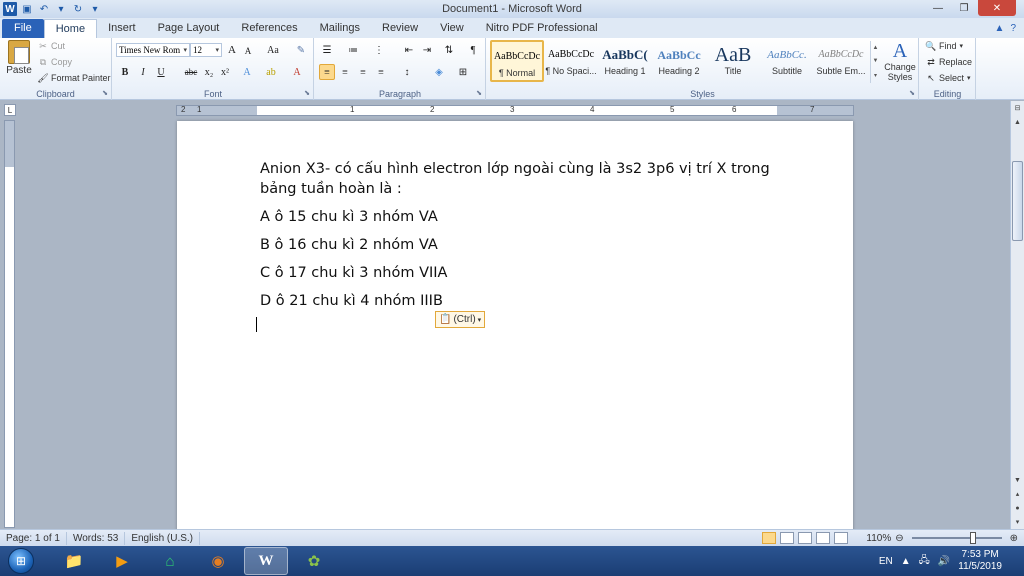  I want to click on align-right-icon: ≡, so click(363, 72).